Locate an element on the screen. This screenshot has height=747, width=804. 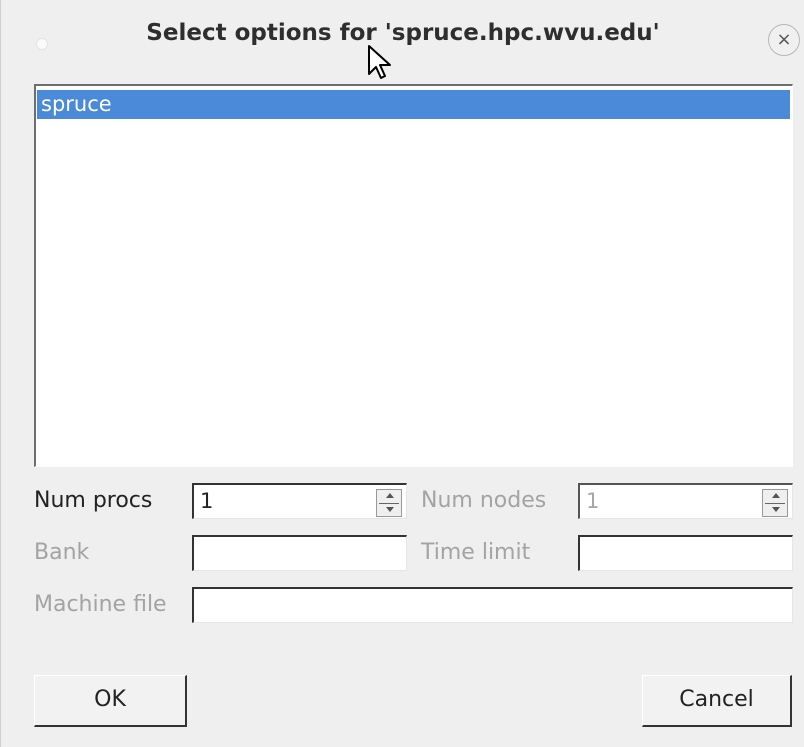
list-item-spruce: spruce is located at coordinates (413, 104).